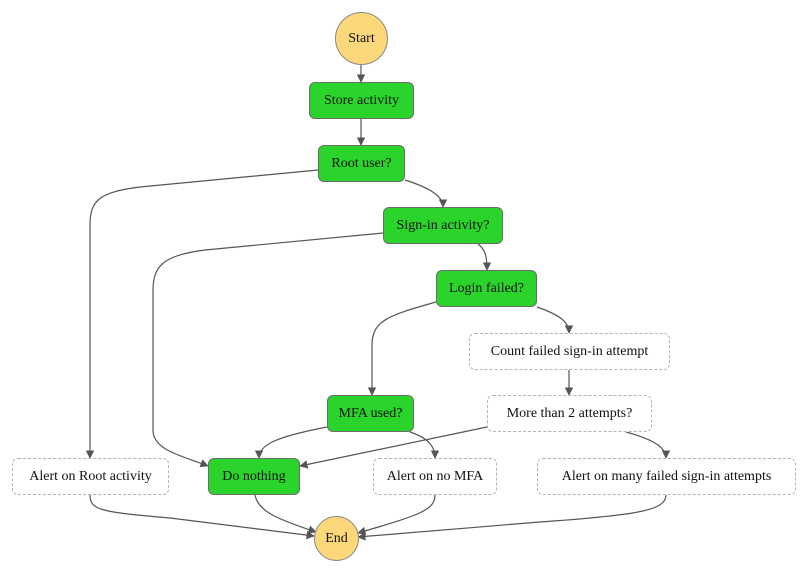 The image size is (809, 574). I want to click on alert-root-activity-label: Alert on Root activity, so click(90, 476).